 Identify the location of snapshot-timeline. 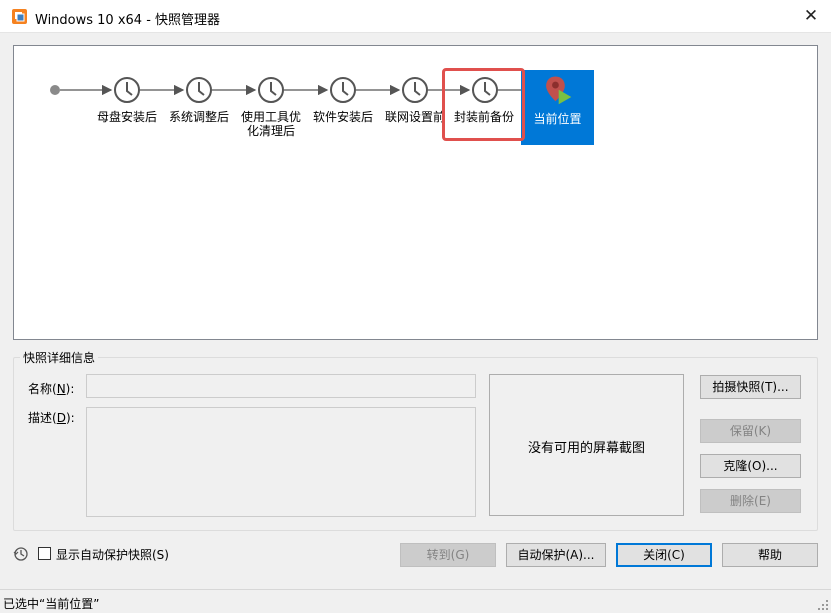
(293, 90).